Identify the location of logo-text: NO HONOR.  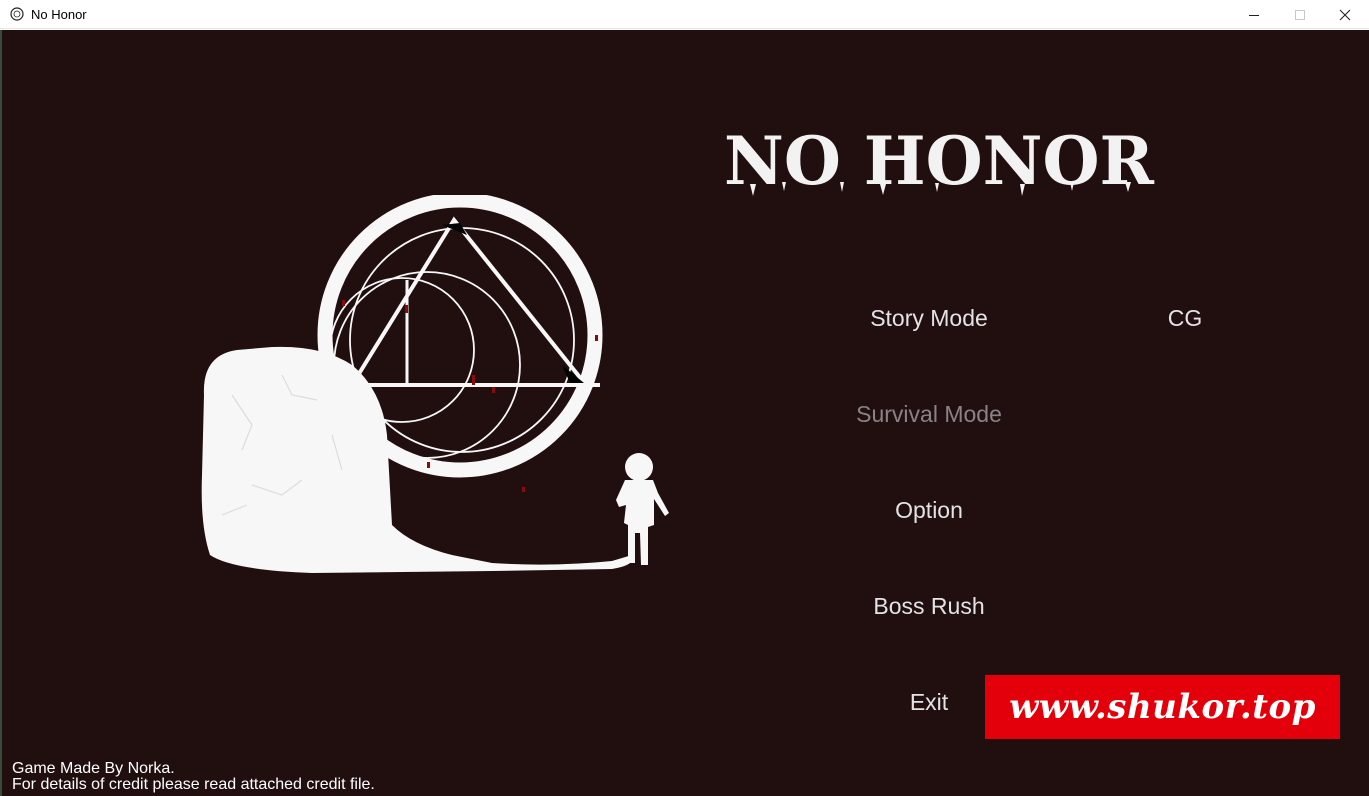
(939, 161).